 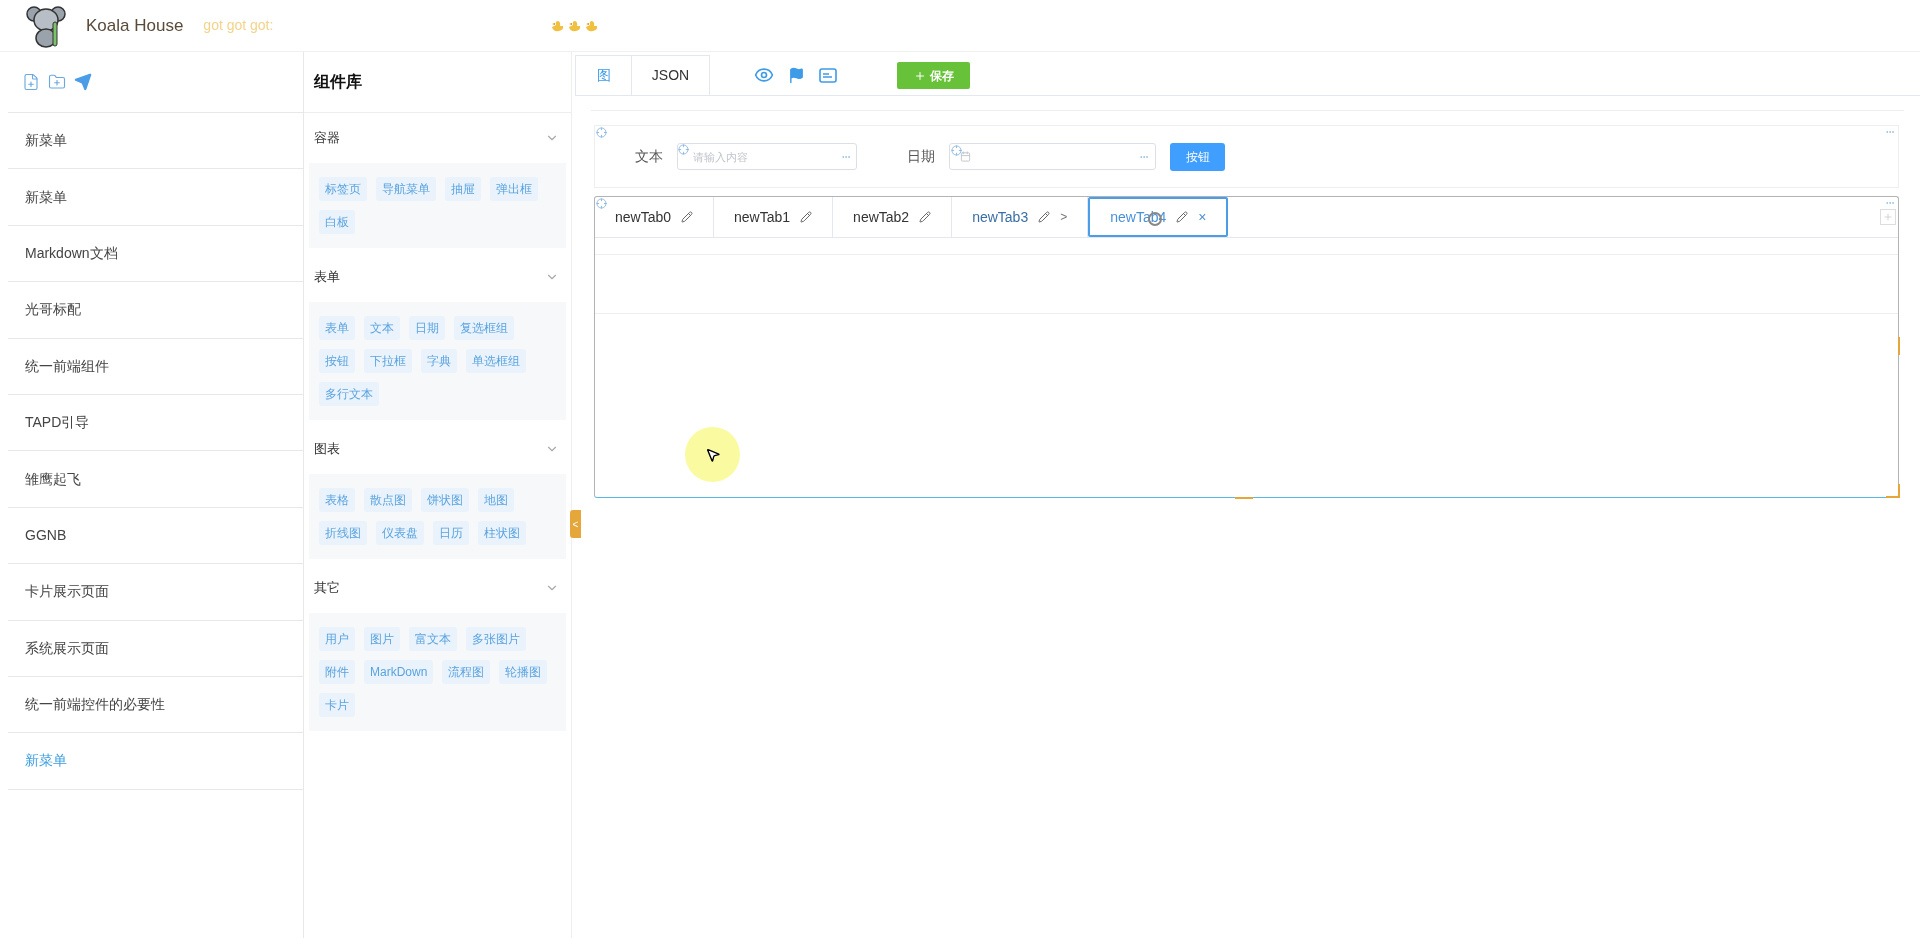 What do you see at coordinates (155, 423) in the screenshot?
I see `sidebar-item: TAPD引导` at bounding box center [155, 423].